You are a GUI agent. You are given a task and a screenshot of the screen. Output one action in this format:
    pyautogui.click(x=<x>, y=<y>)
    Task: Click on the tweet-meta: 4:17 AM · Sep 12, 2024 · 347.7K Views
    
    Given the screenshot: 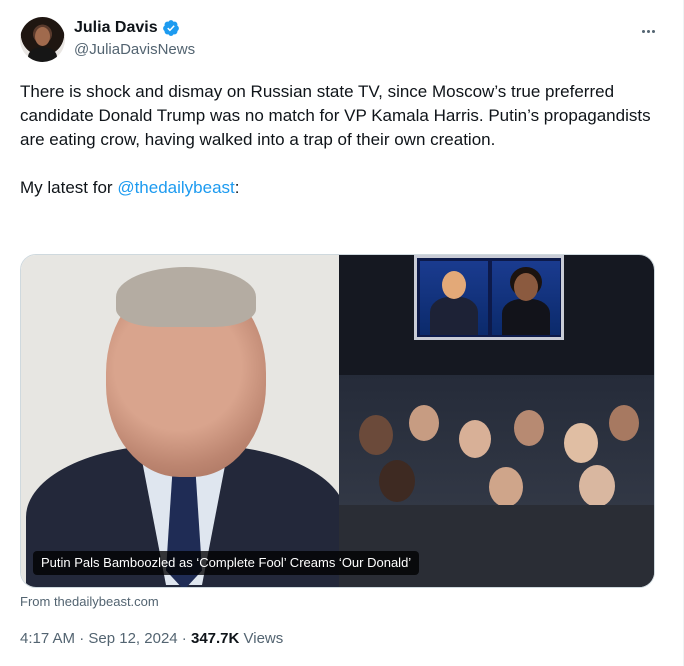 What is the action you would take?
    pyautogui.click(x=151, y=638)
    